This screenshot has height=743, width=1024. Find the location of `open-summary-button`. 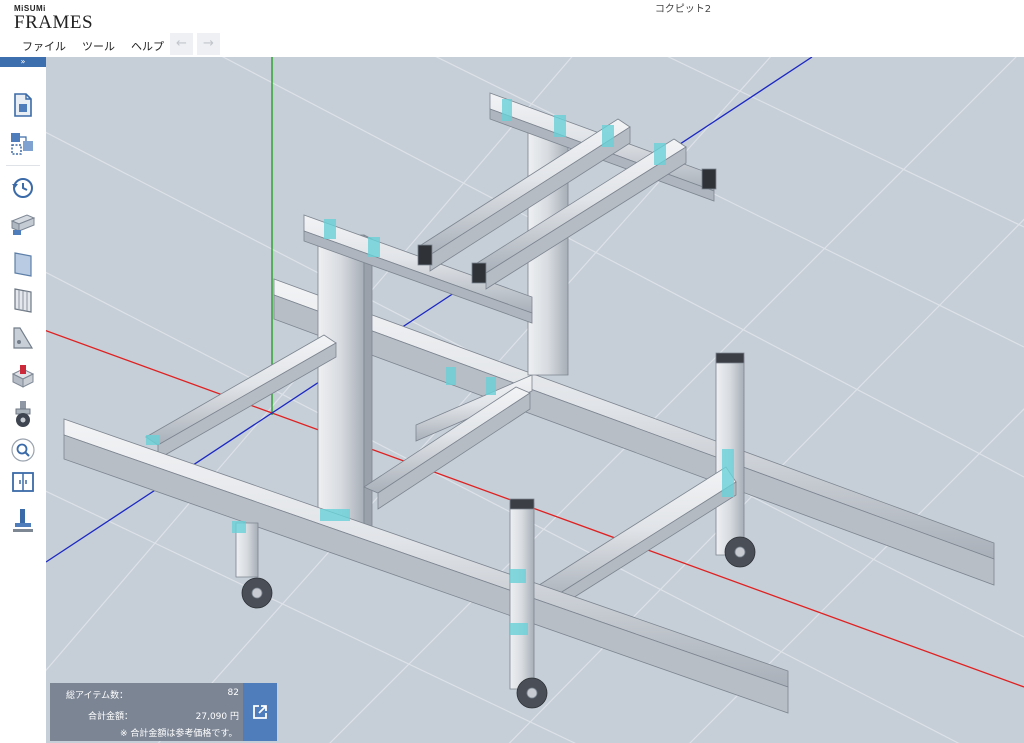

open-summary-button is located at coordinates (260, 712).